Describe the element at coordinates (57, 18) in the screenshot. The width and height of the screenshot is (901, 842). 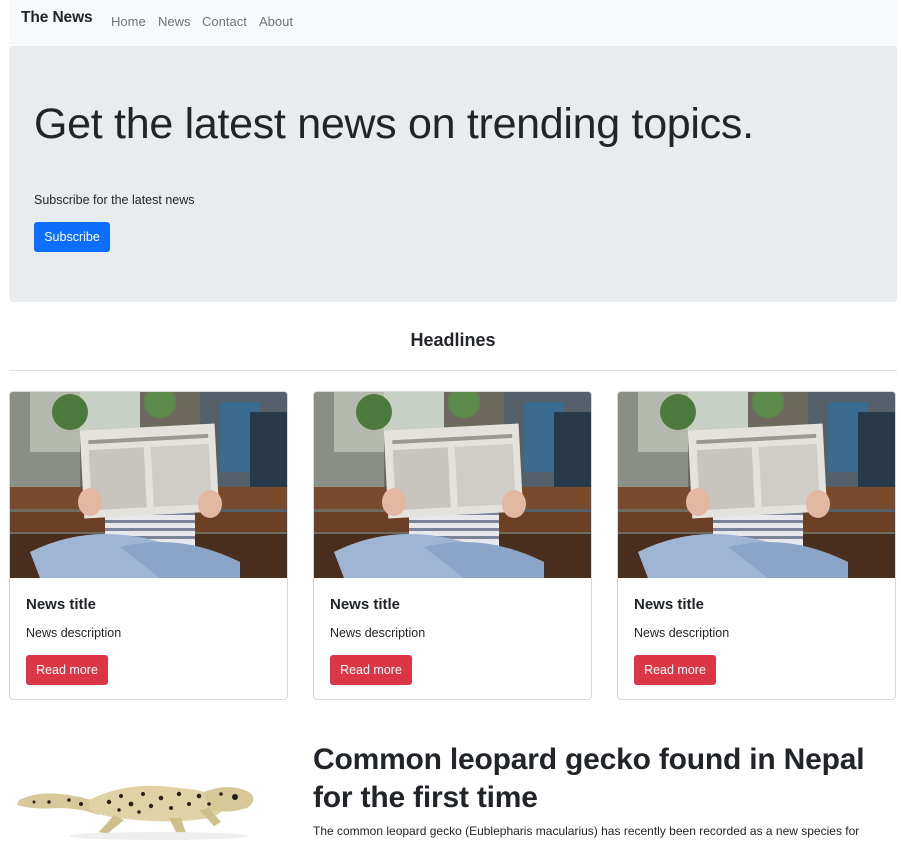
I see `navbar-brand: The News` at that location.